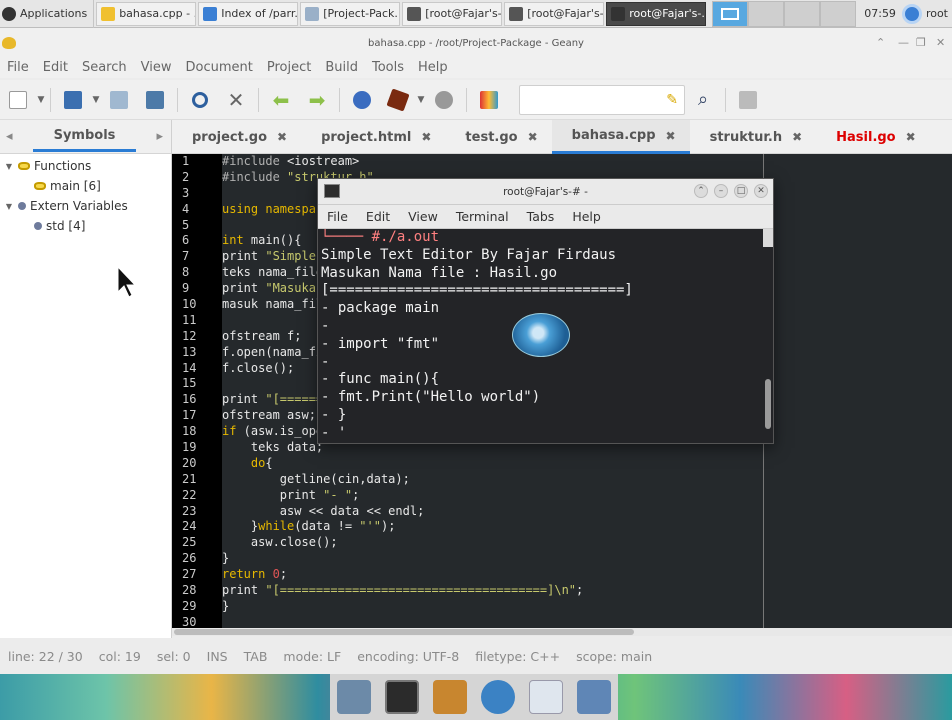  What do you see at coordinates (587, 543) in the screenshot?
I see `code-line: asw.close();` at bounding box center [587, 543].